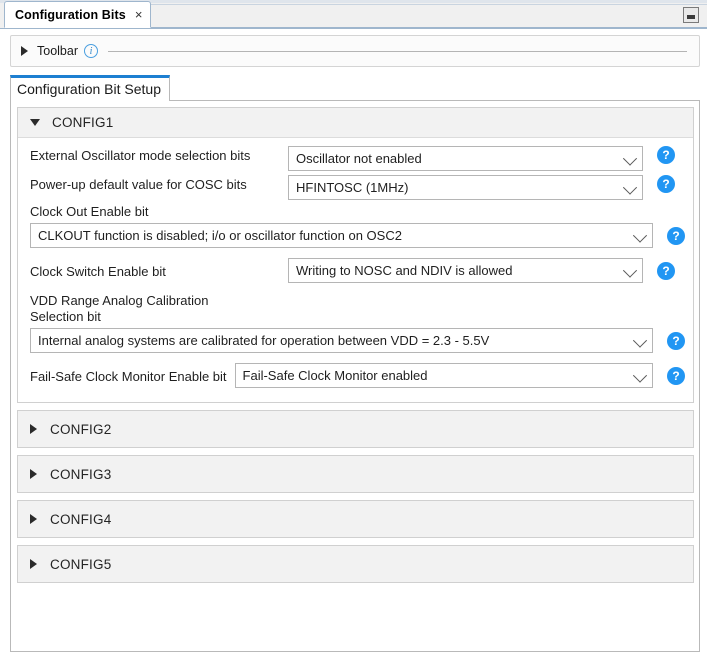  I want to click on section-config4: CONFIG4, so click(355, 519).